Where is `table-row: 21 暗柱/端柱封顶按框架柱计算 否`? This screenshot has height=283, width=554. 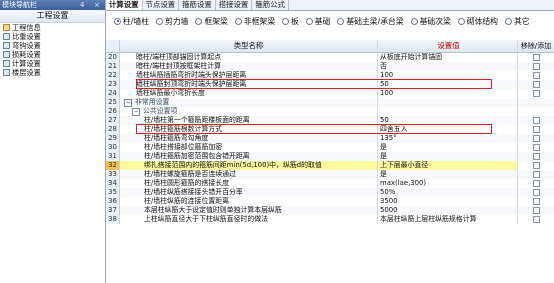 table-row: 21 暗柱/端柱封顶按框架柱计算 否 is located at coordinates (330, 66).